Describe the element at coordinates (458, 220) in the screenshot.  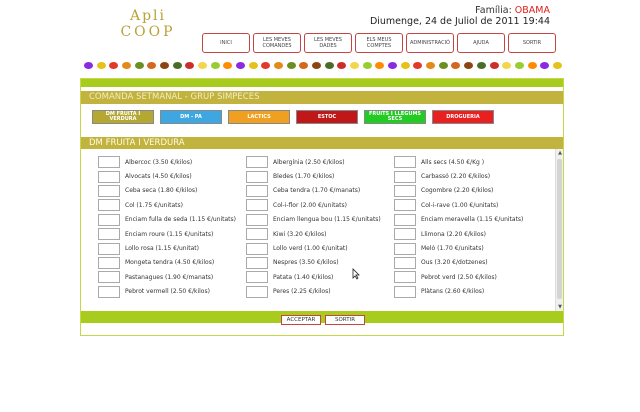
I see `product-item: Enciam meravella (1.15 €/unitats)` at that location.